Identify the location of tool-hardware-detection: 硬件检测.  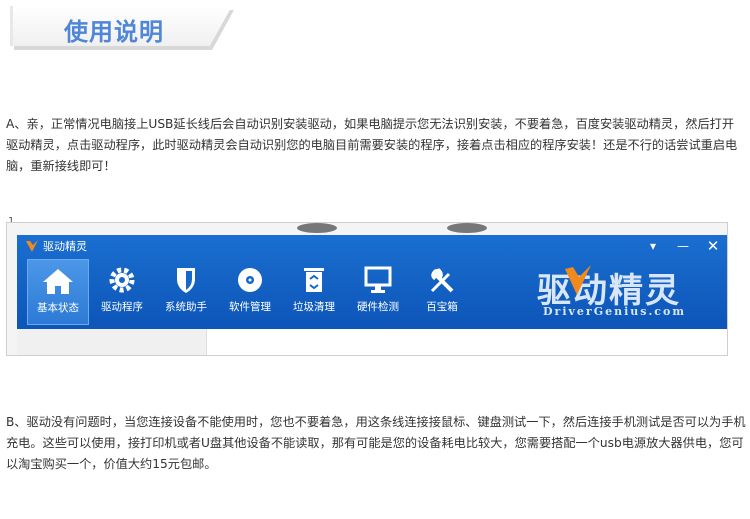
(378, 292).